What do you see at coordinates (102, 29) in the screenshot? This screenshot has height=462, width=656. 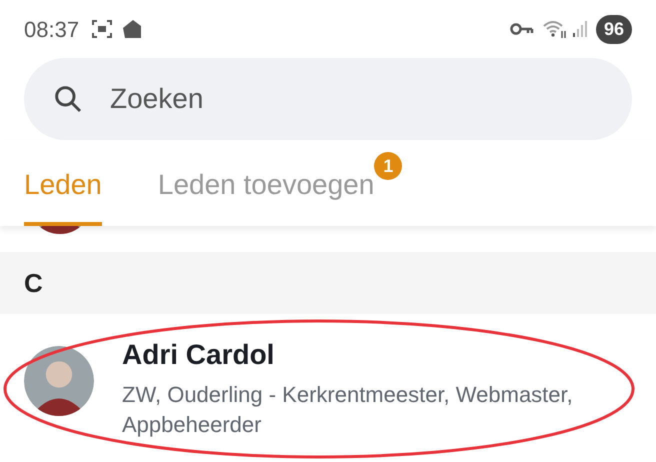 I see `screenshot-icon` at bounding box center [102, 29].